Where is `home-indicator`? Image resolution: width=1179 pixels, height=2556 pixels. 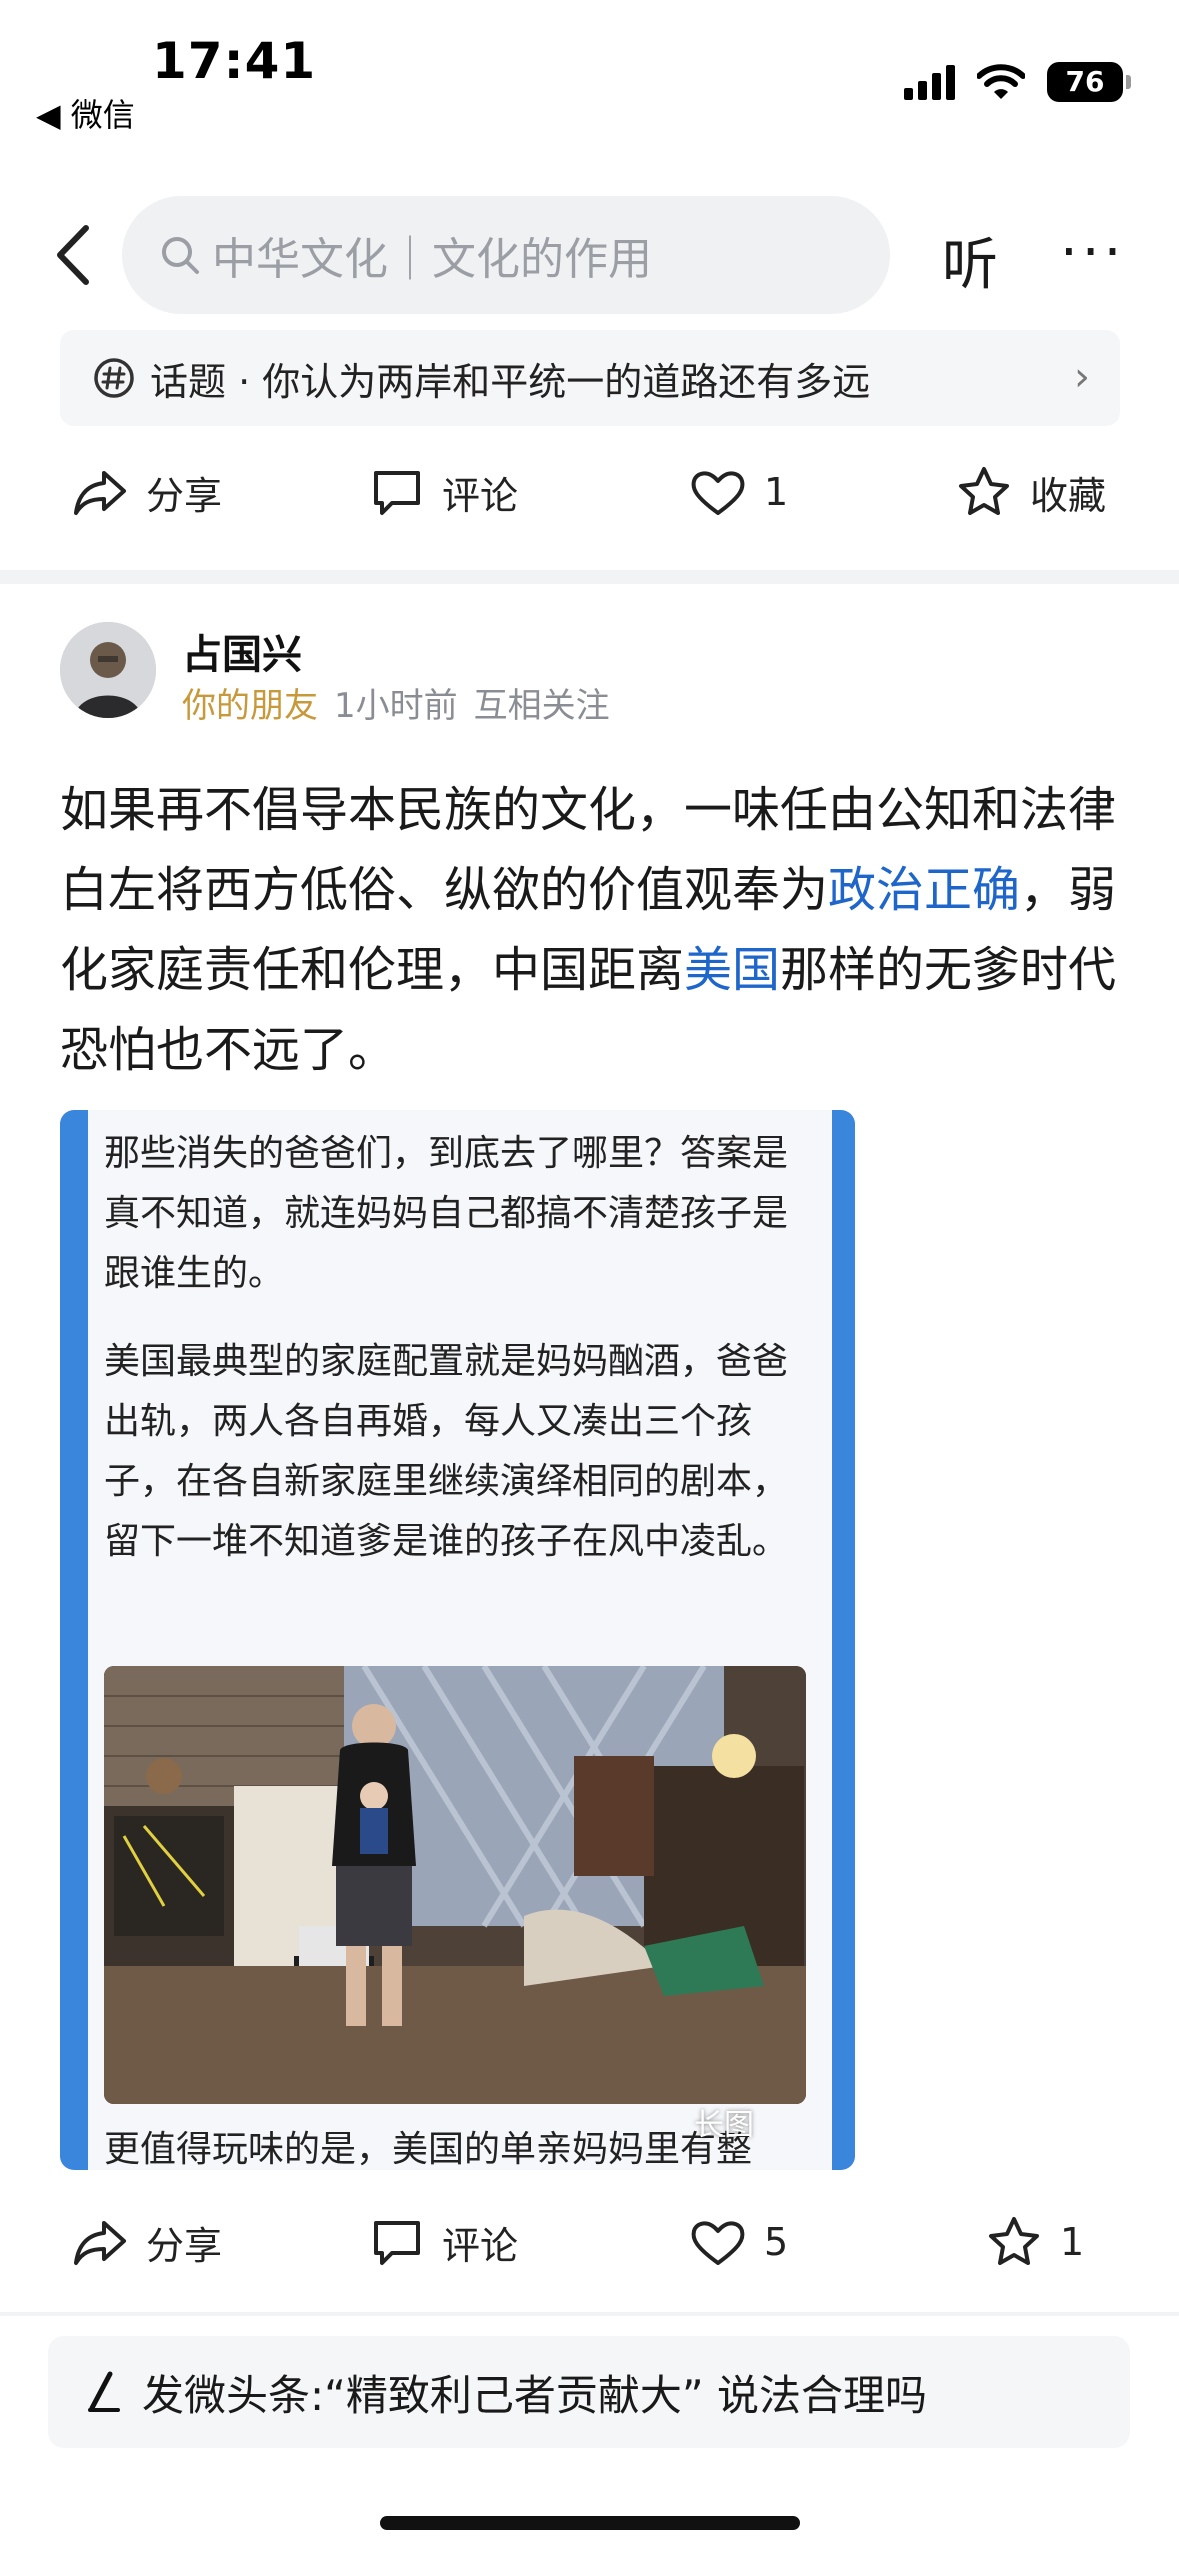
home-indicator is located at coordinates (590, 2523).